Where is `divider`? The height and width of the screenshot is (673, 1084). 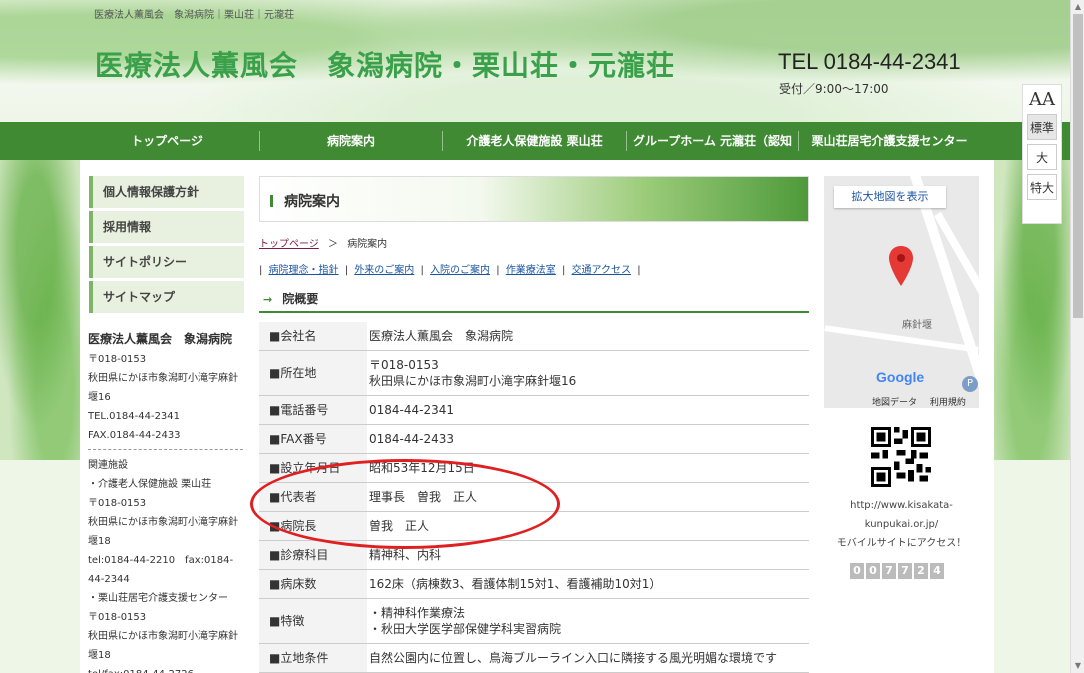
divider is located at coordinates (165, 449).